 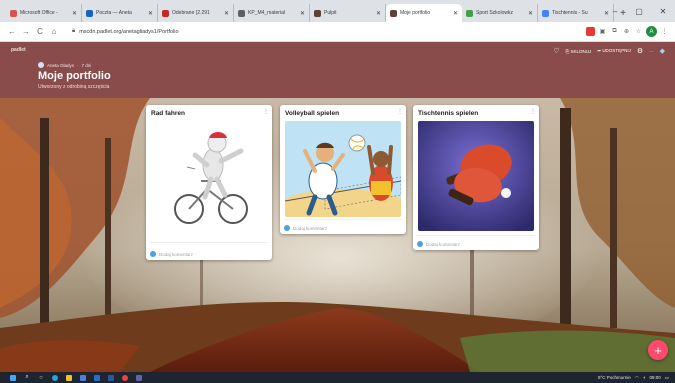 What do you see at coordinates (125, 377) in the screenshot?
I see `chrome-icon` at bounding box center [125, 377].